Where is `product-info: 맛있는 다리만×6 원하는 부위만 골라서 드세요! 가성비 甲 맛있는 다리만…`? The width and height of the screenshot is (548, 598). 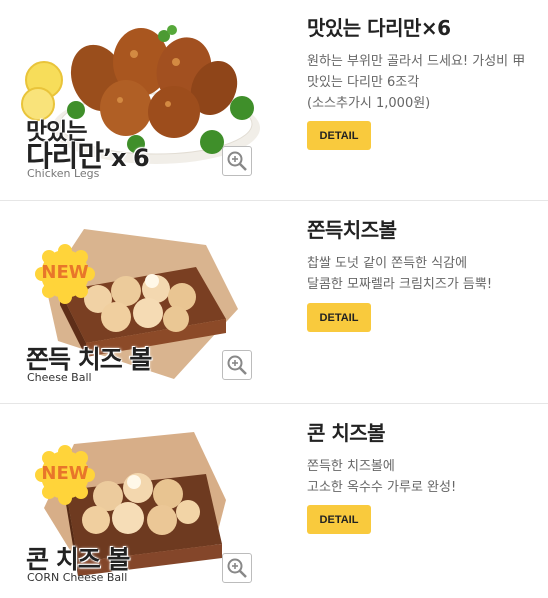 product-info: 맛있는 다리만×6 원하는 부위만 골라서 드세요! 가성비 甲 맛있는 다리만… is located at coordinates (416, 81).